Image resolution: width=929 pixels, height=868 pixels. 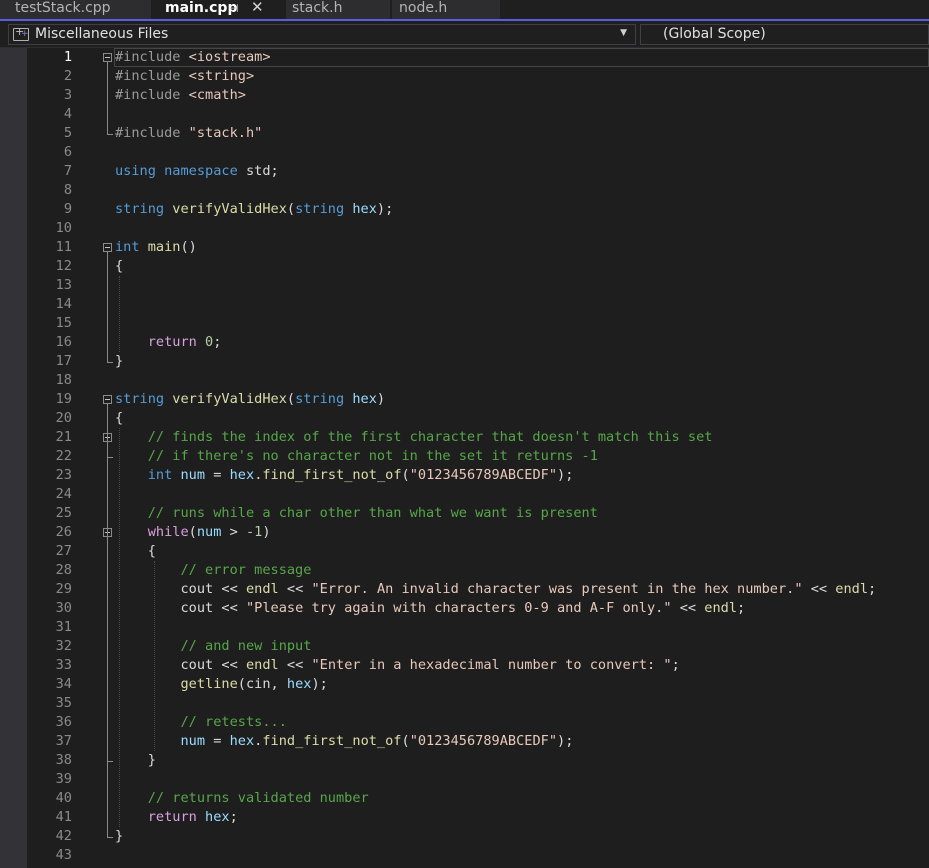 What do you see at coordinates (464, 760) in the screenshot?
I see `code-line: 38 }` at bounding box center [464, 760].